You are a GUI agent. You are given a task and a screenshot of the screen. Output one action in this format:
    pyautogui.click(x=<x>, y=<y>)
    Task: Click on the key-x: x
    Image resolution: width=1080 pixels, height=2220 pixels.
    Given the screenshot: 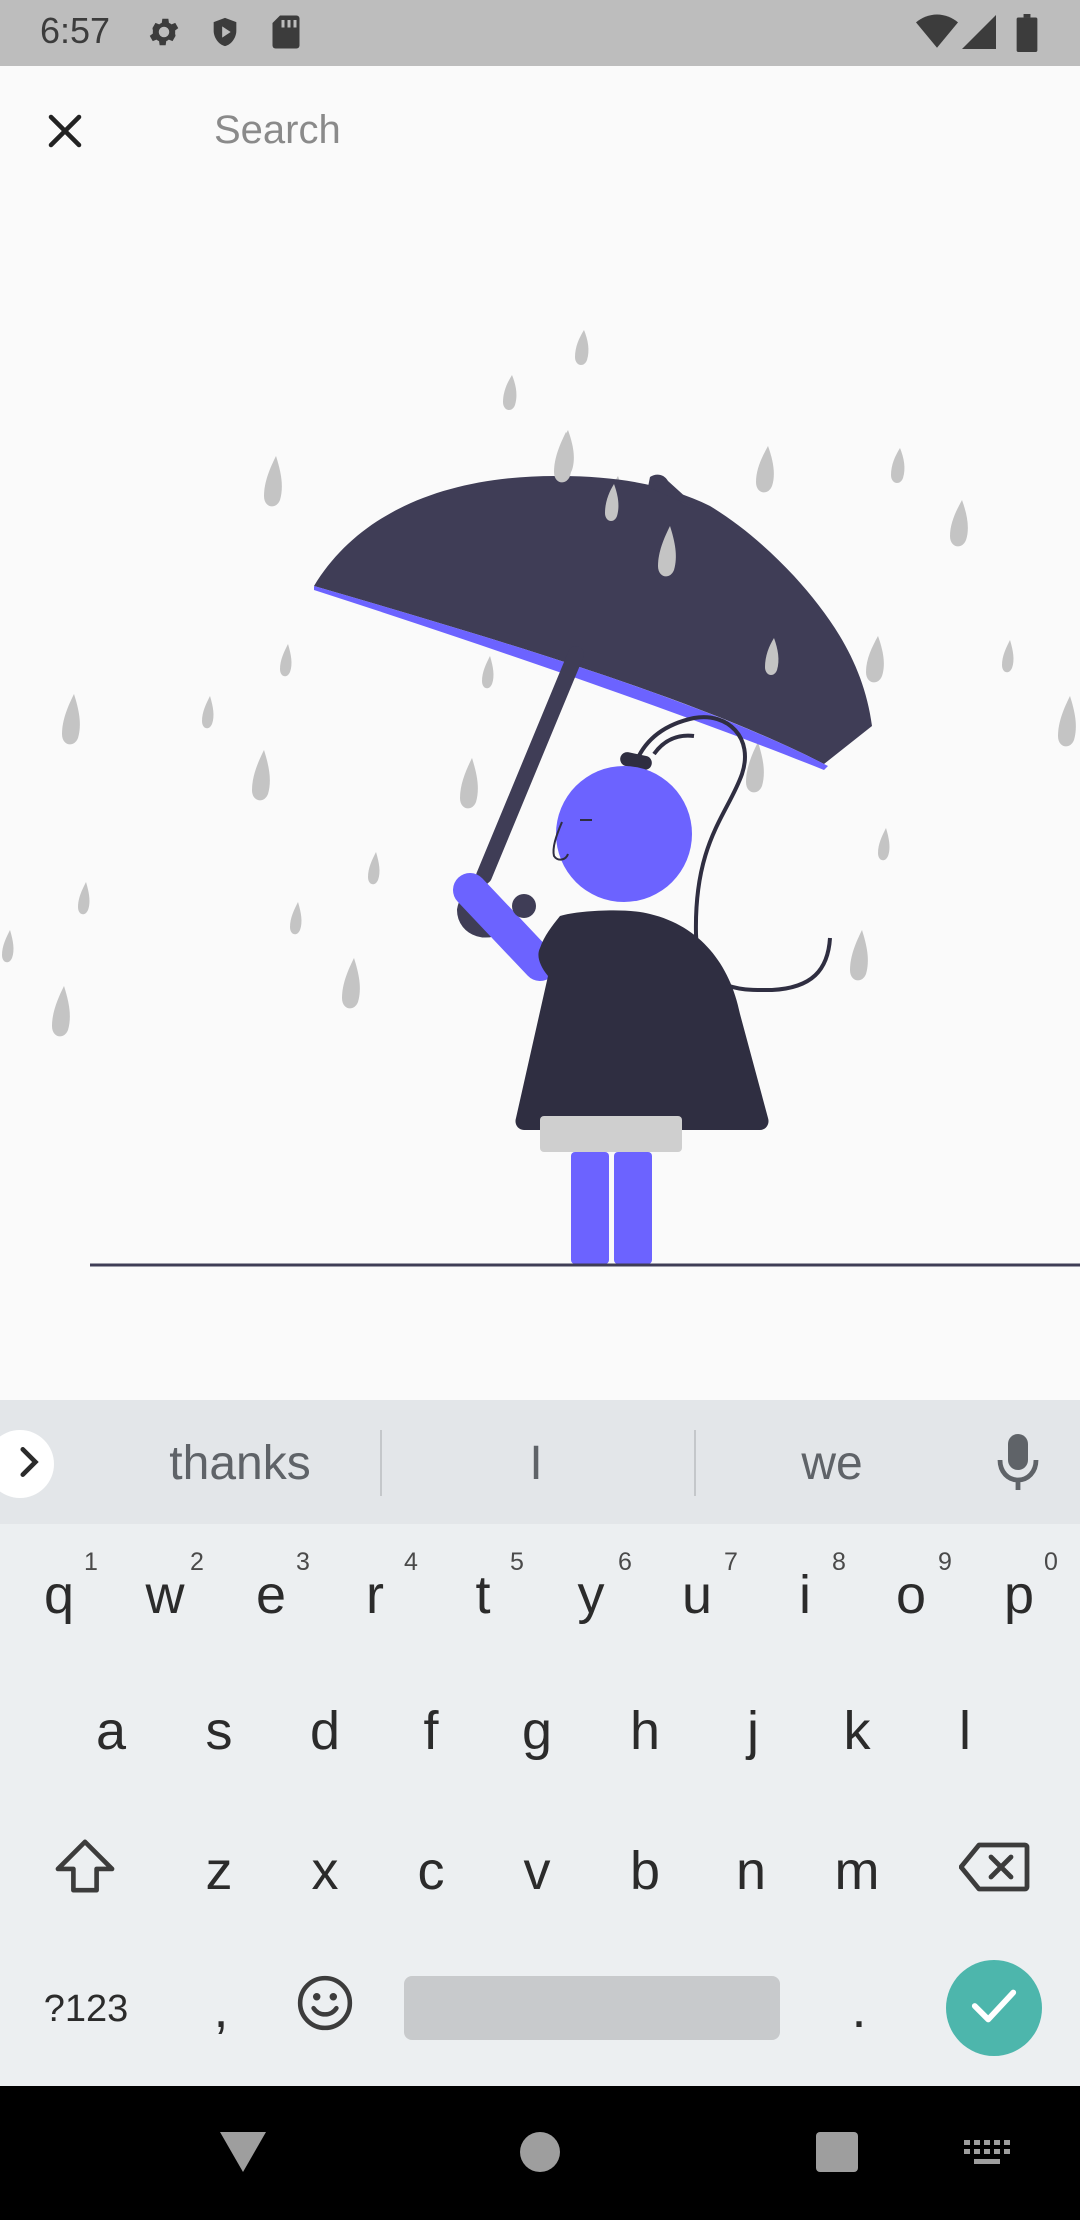 What is the action you would take?
    pyautogui.click(x=325, y=1871)
    